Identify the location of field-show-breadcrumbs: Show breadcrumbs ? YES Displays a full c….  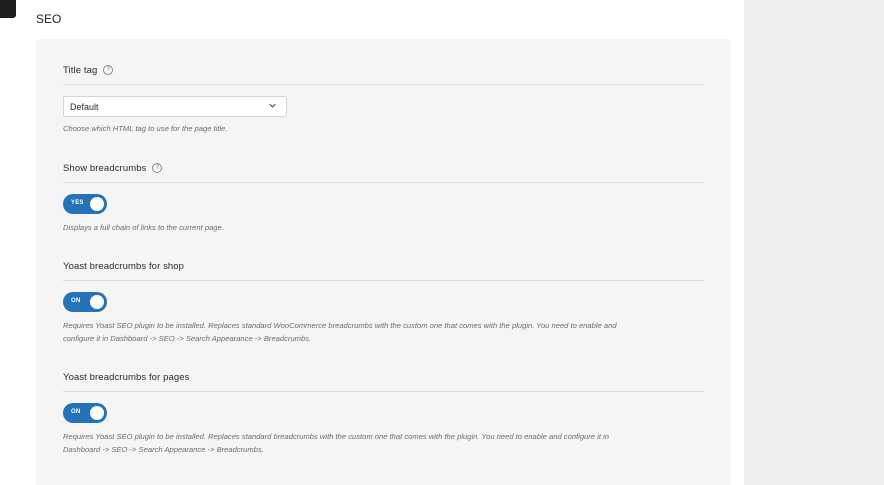
(383, 196).